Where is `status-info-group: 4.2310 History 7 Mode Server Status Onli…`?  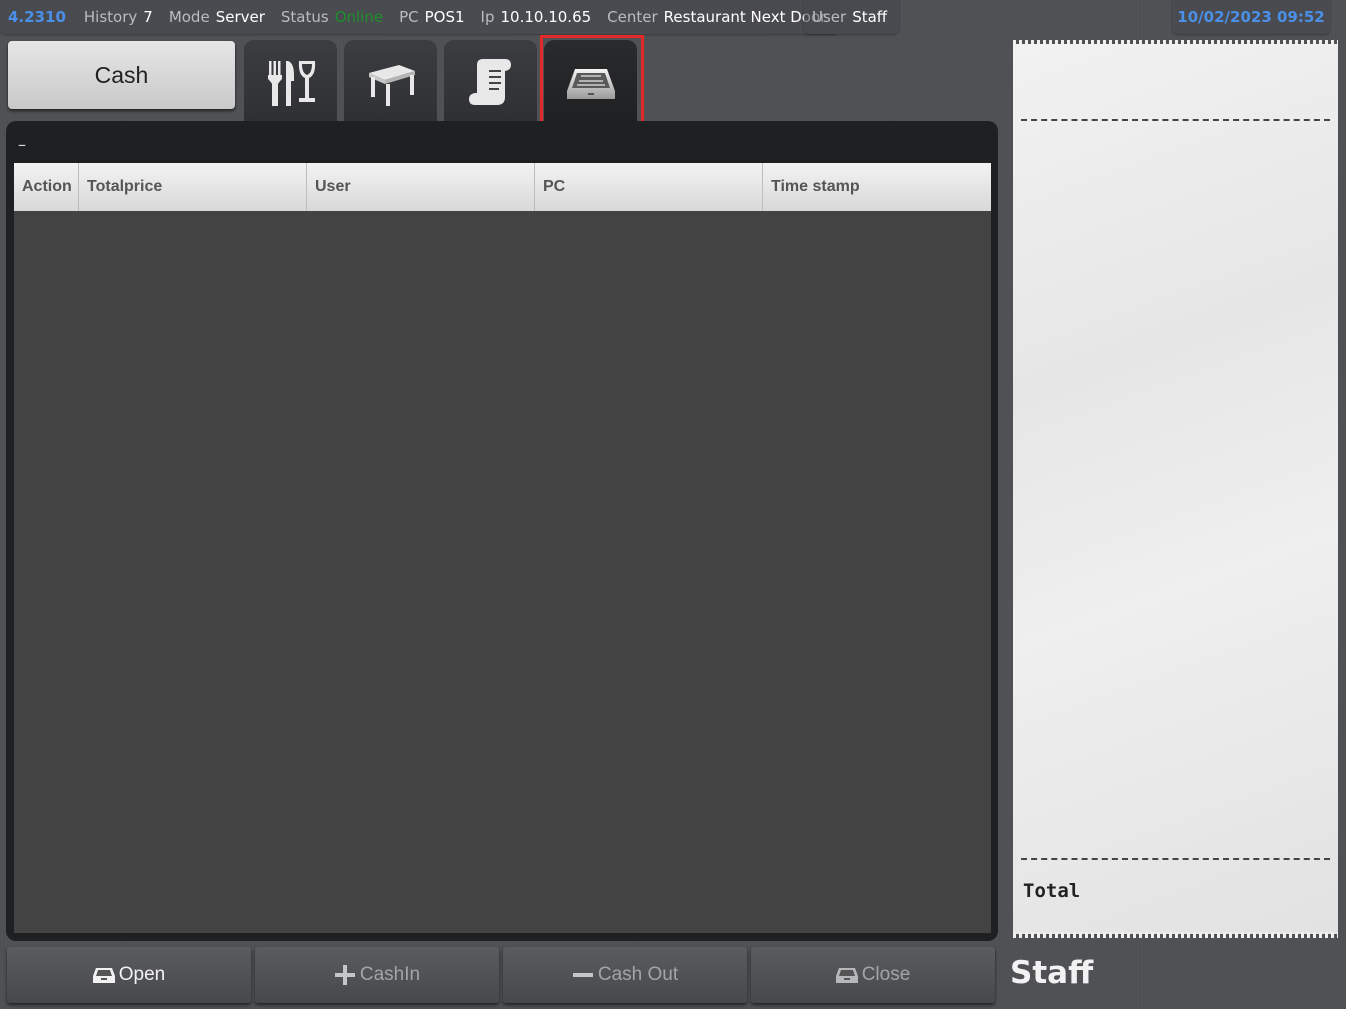 status-info-group: 4.2310 History 7 Mode Server Status Onli… is located at coordinates (419, 17).